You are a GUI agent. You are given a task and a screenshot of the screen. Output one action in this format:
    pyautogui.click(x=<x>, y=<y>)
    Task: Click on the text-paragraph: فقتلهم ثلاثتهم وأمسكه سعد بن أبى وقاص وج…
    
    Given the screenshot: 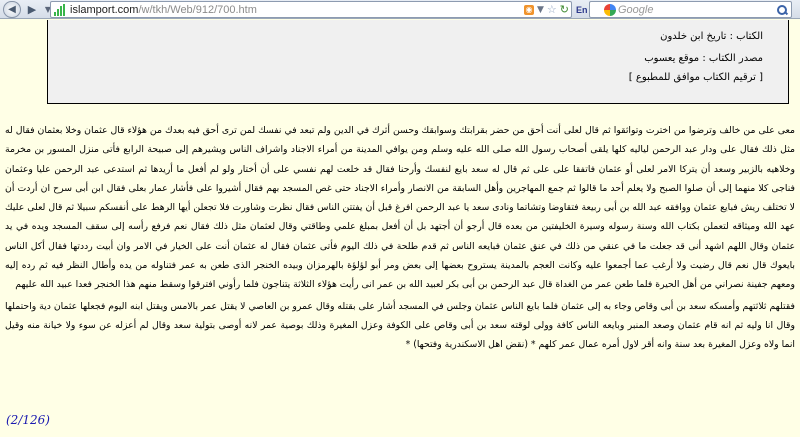 What is the action you would take?
    pyautogui.click(x=400, y=325)
    